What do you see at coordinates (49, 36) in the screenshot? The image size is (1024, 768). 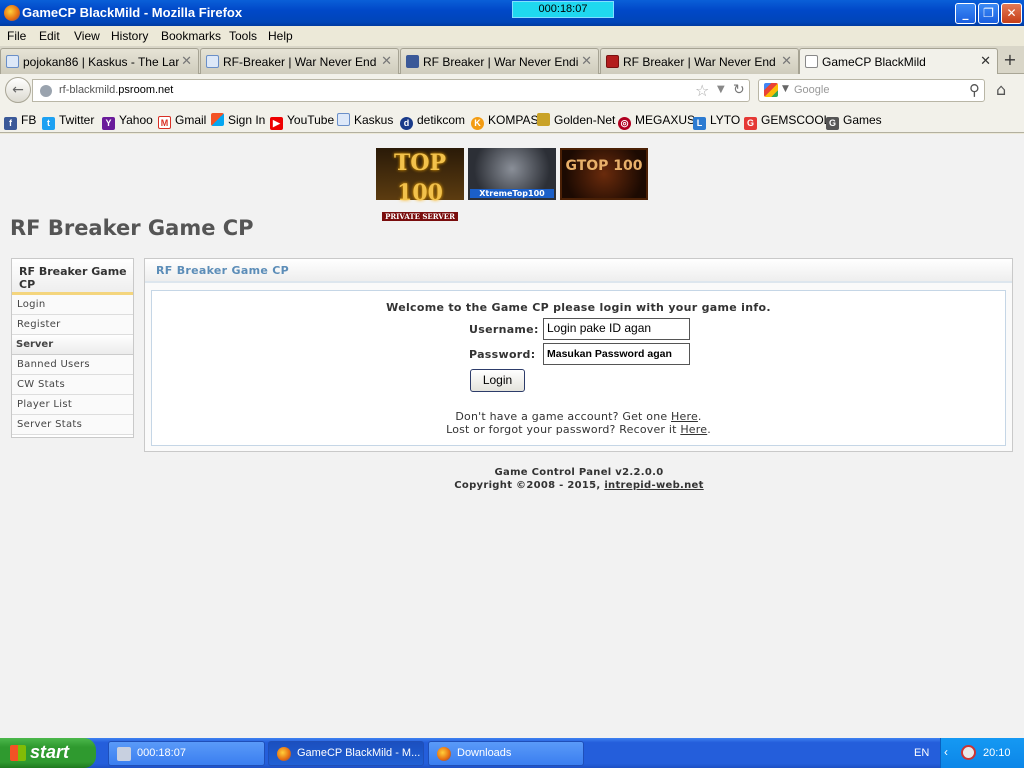 I see `menu-edit: Edit` at bounding box center [49, 36].